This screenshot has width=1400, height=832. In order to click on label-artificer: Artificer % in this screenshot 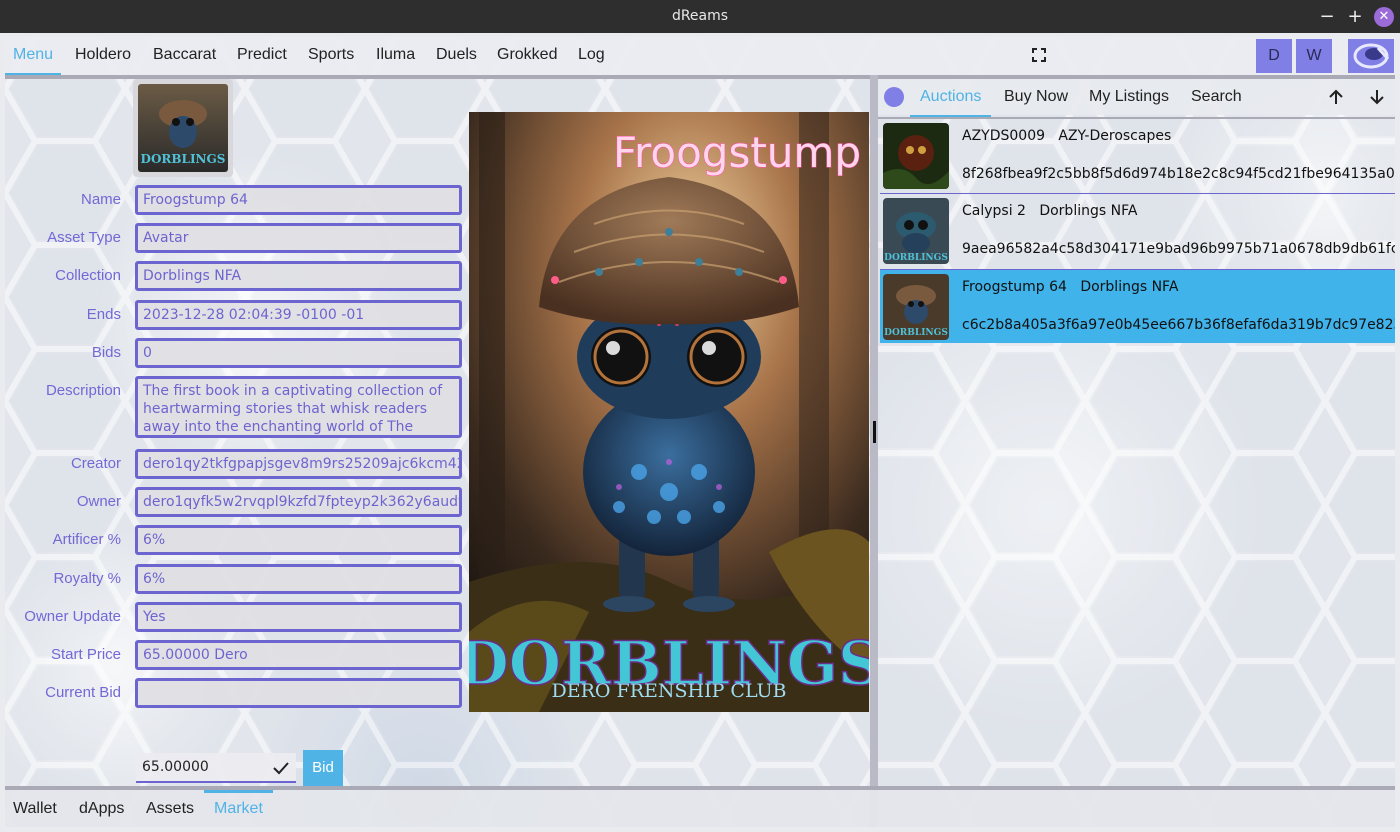, I will do `click(86, 539)`.